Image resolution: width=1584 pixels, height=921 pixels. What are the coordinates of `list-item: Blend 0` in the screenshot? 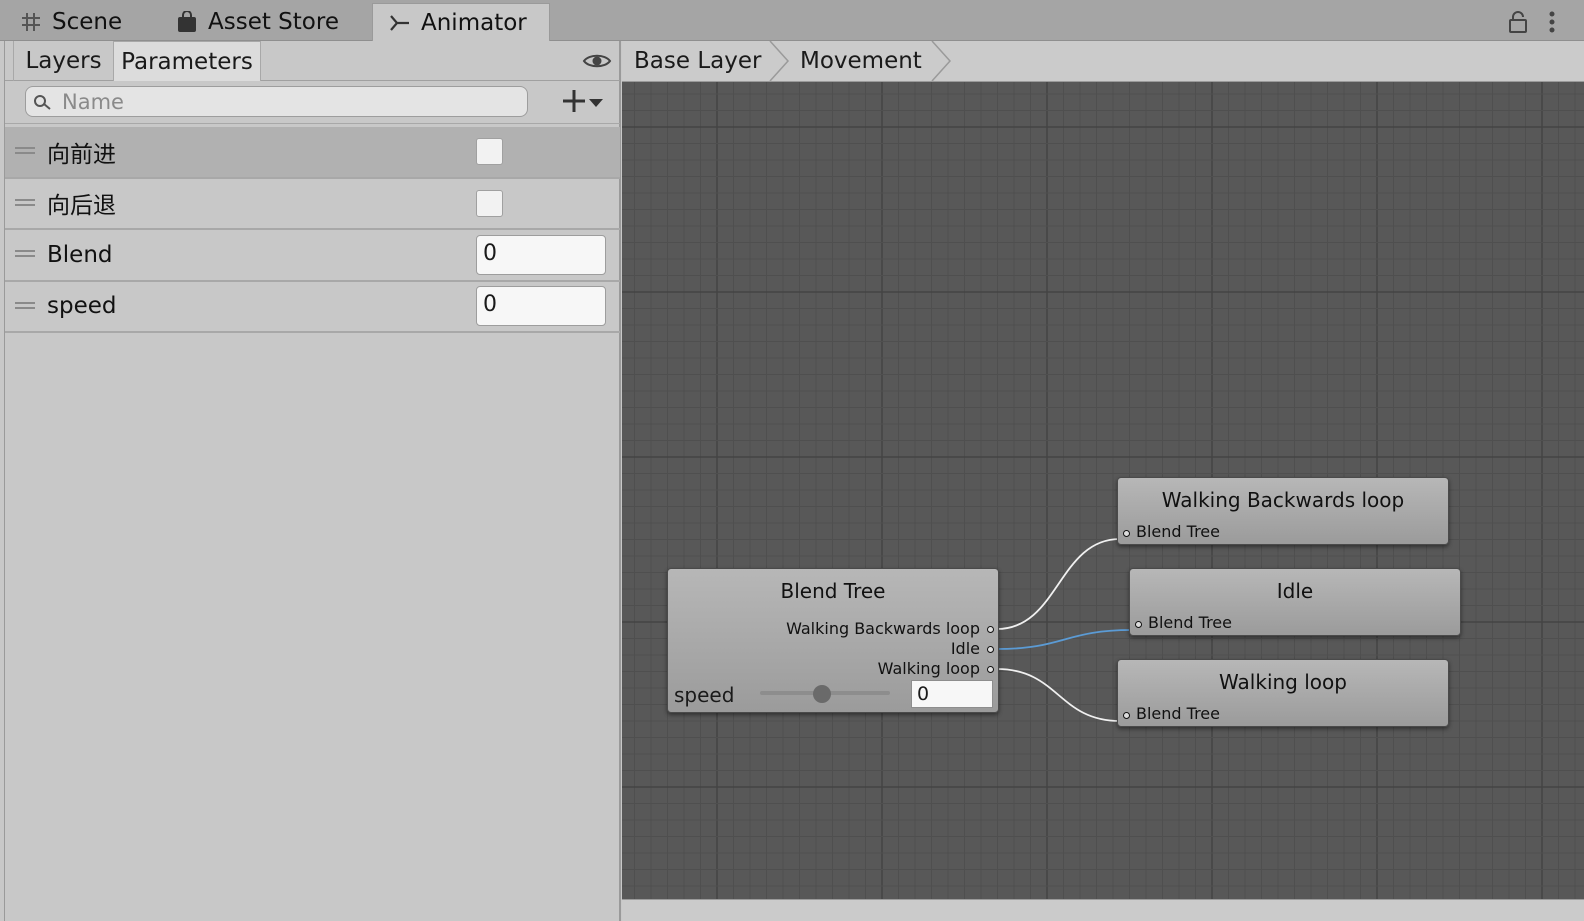 It's located at (312, 256).